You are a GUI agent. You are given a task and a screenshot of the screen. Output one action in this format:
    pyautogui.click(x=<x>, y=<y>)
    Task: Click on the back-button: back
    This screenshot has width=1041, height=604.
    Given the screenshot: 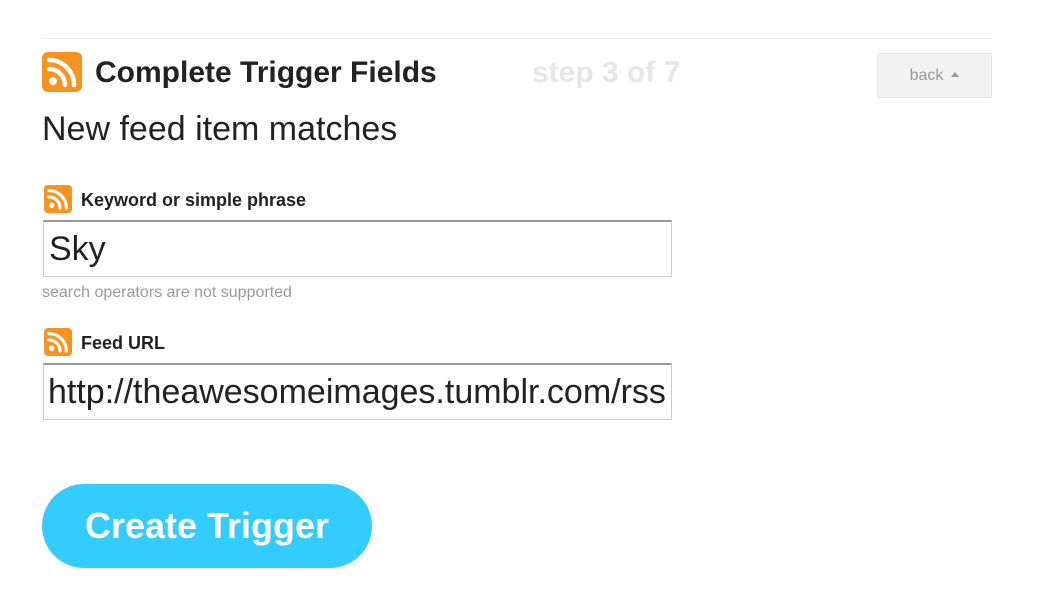 What is the action you would take?
    pyautogui.click(x=934, y=75)
    